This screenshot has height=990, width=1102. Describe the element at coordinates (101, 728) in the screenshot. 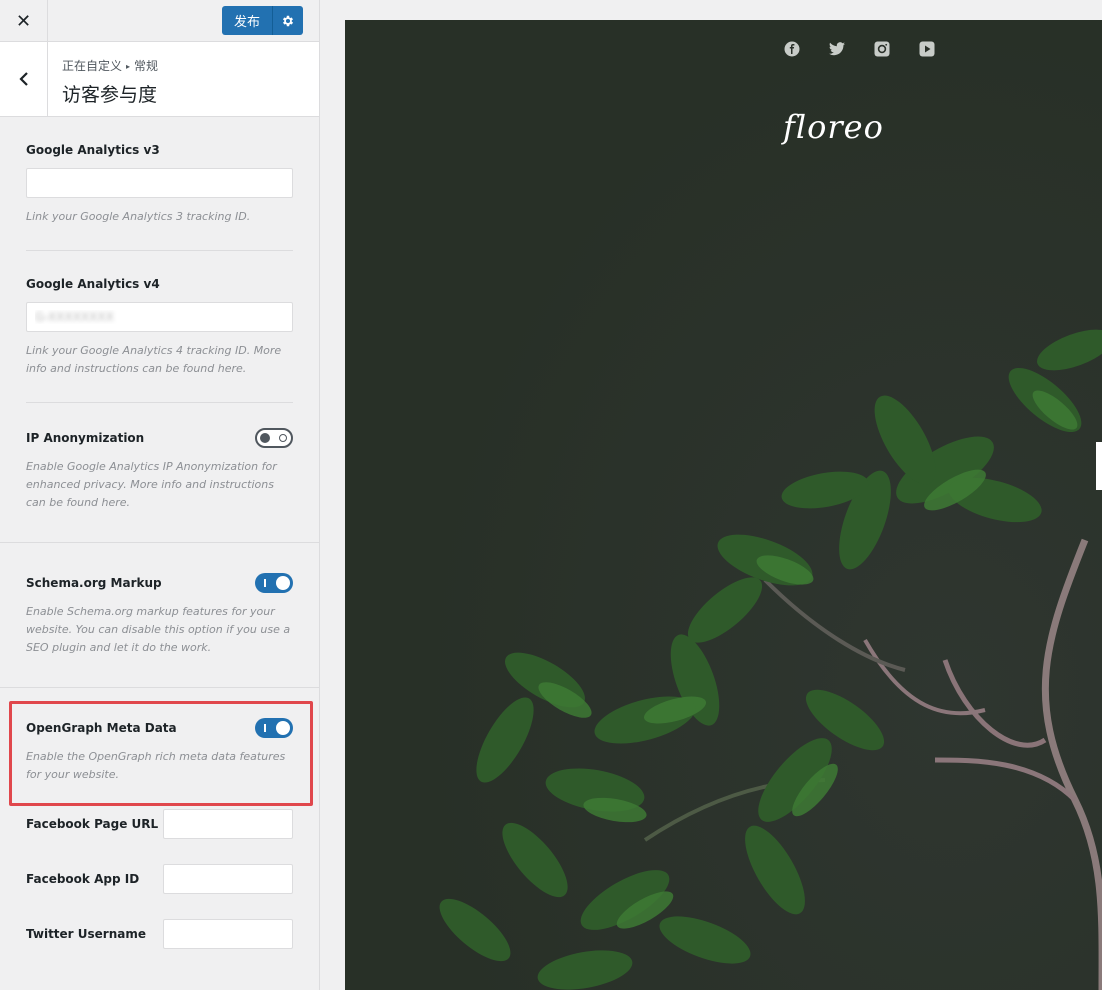

I see `opengraph-label: OpenGraph Meta Data` at that location.